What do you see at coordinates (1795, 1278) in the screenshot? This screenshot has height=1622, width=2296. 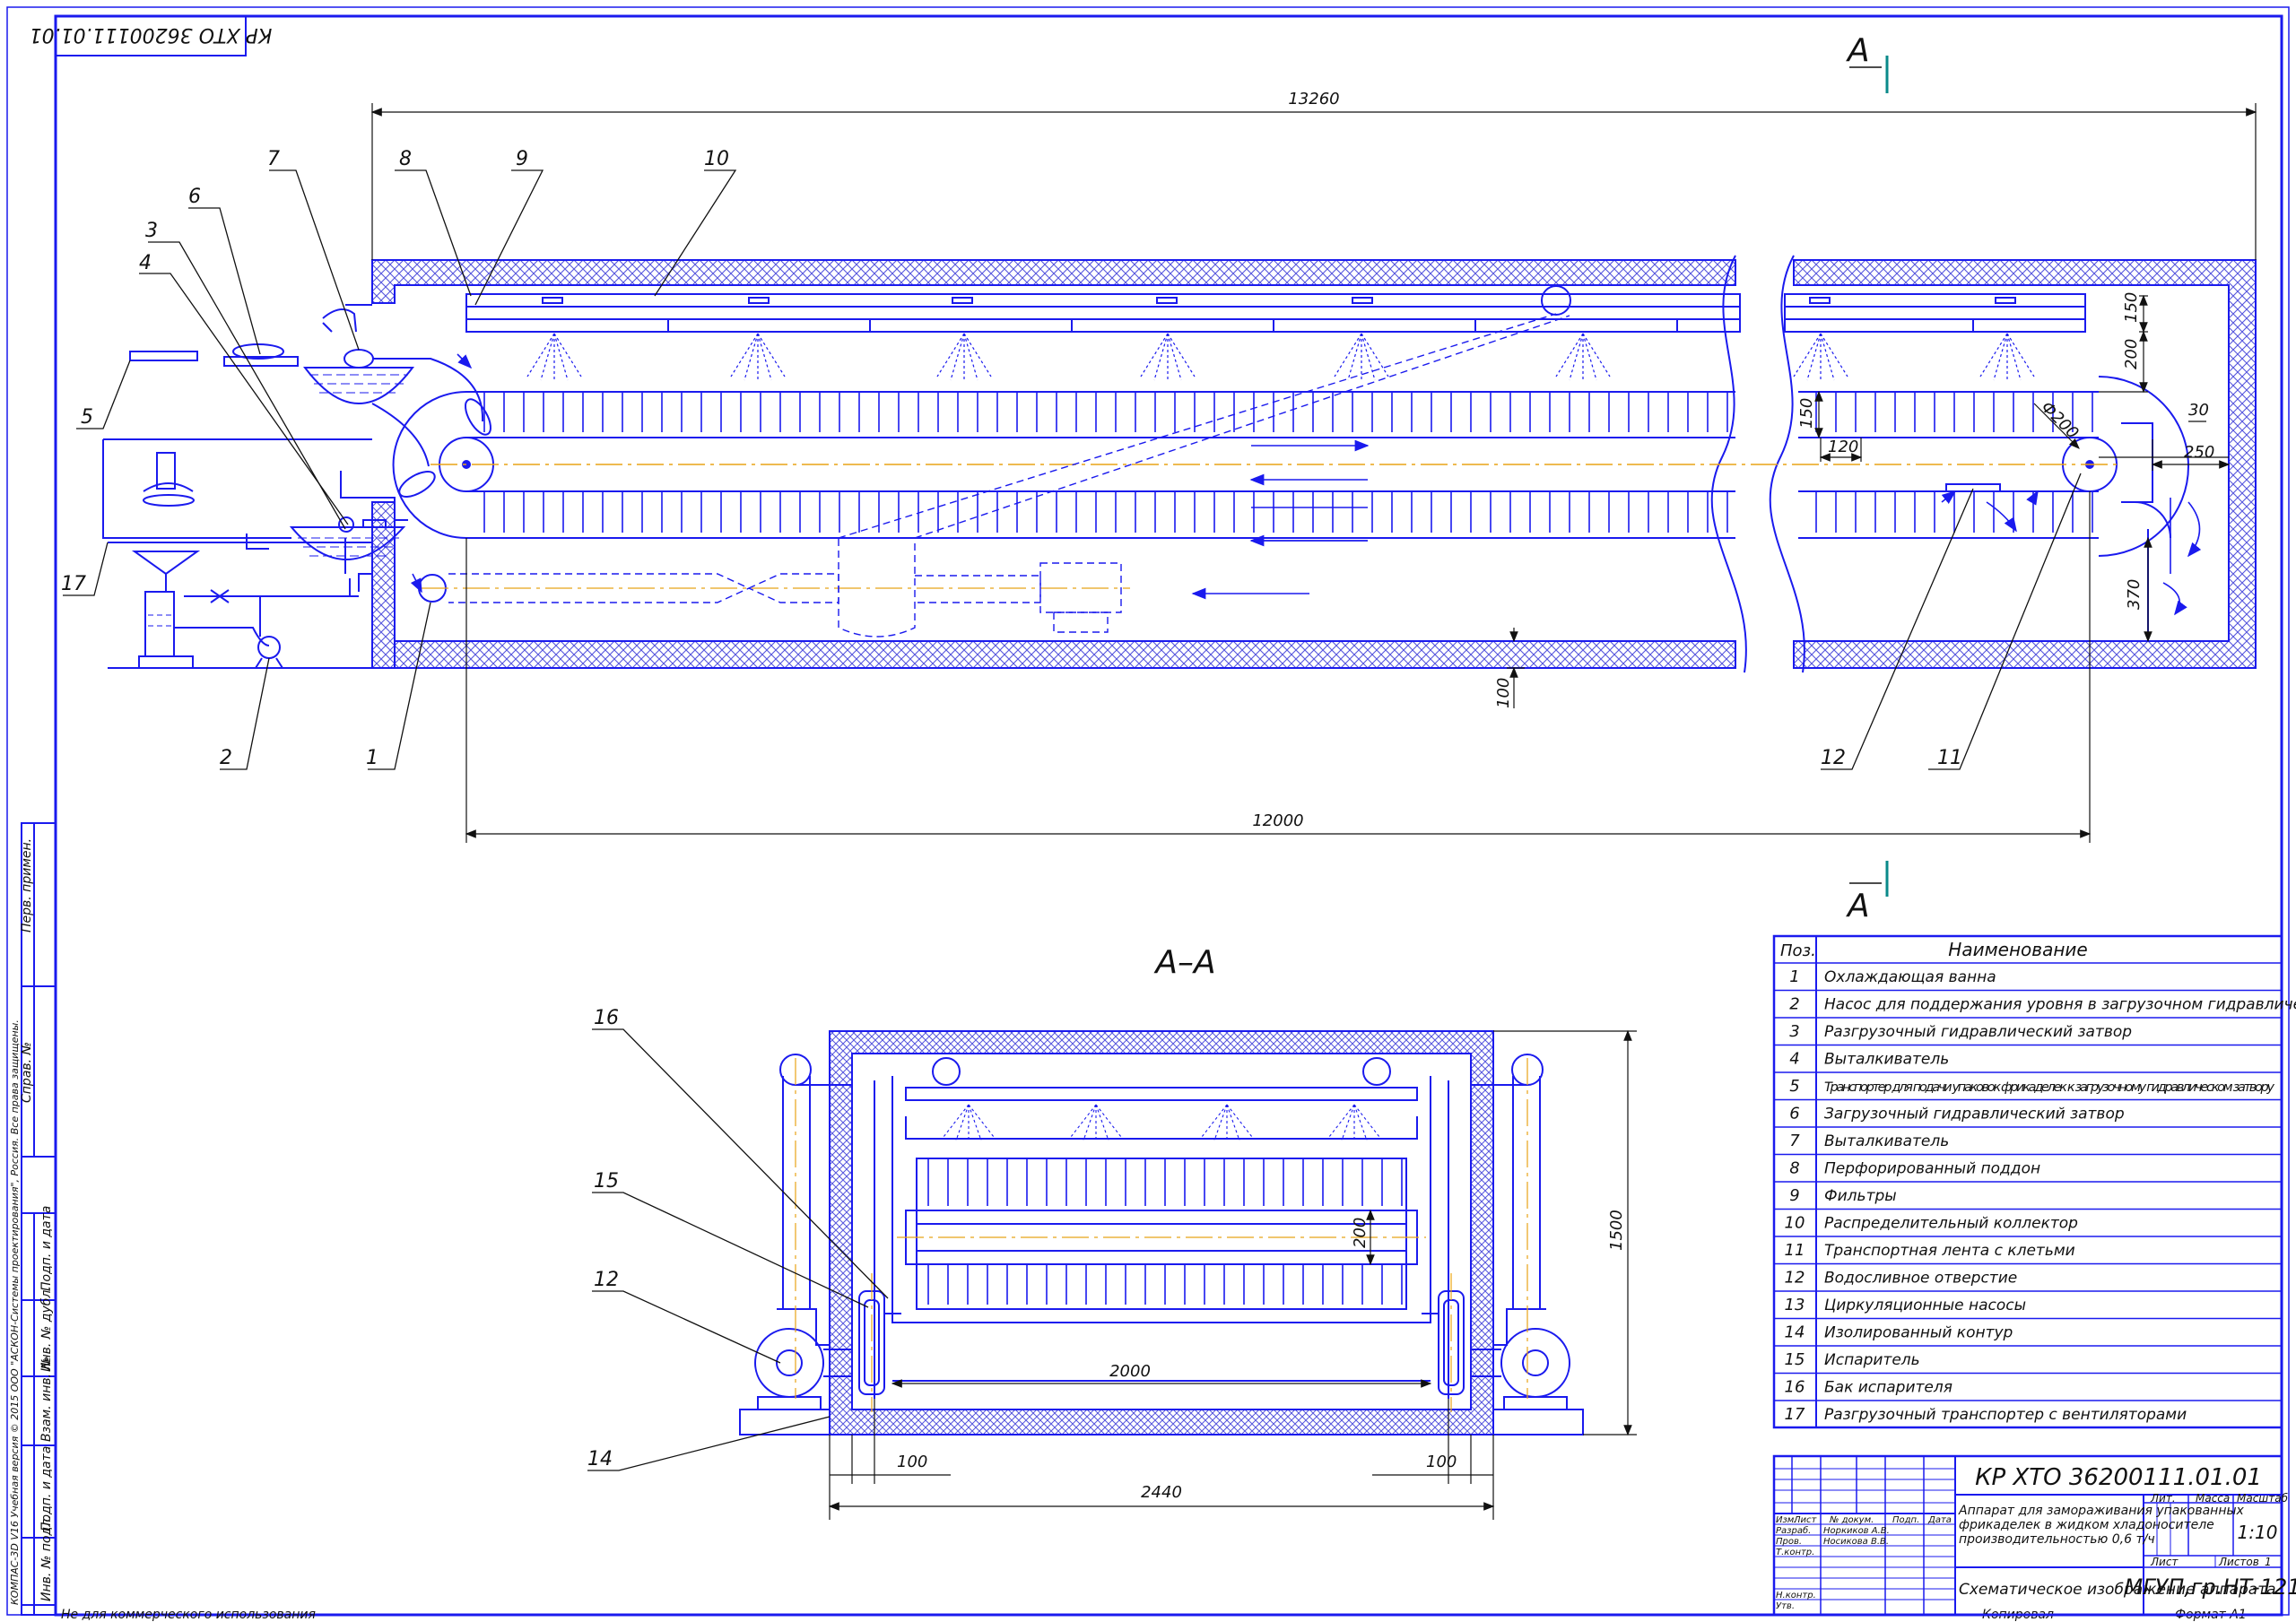 I see `parts-row-pos: 12` at bounding box center [1795, 1278].